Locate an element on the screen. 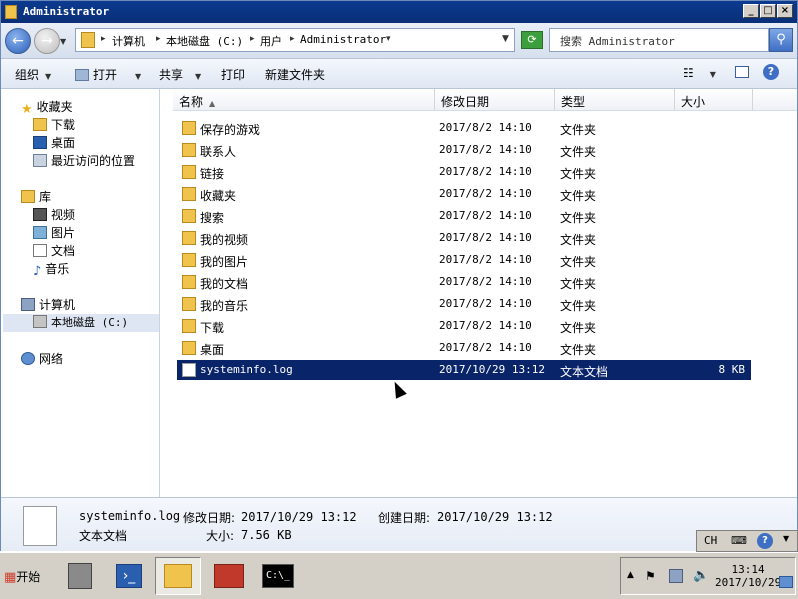  flag-icon: ⚑ is located at coordinates (650, 576).